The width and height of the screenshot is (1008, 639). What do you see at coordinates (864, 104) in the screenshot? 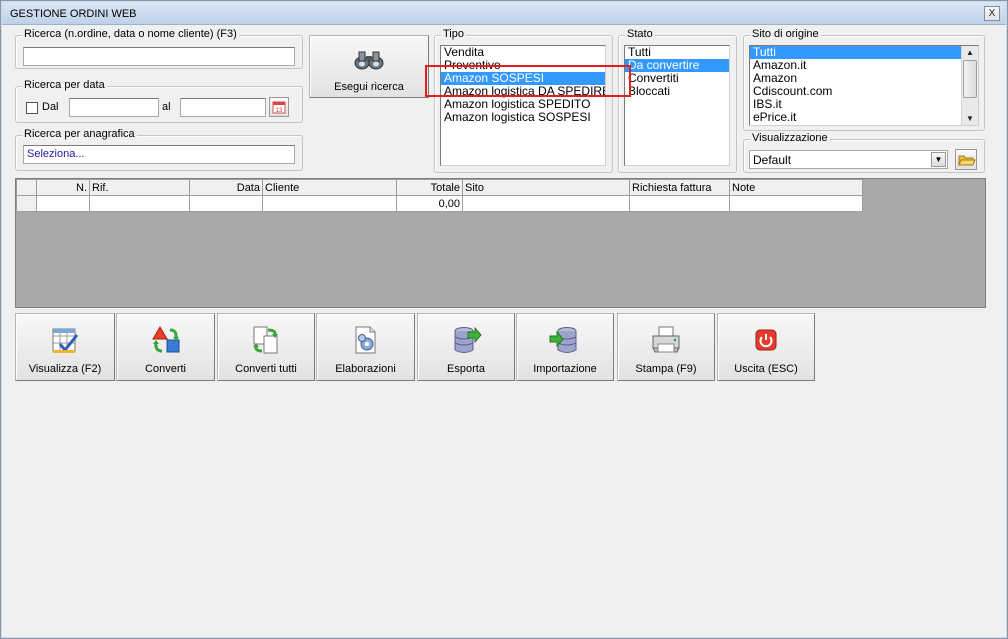
I see `sito-item: IBS.it` at bounding box center [864, 104].